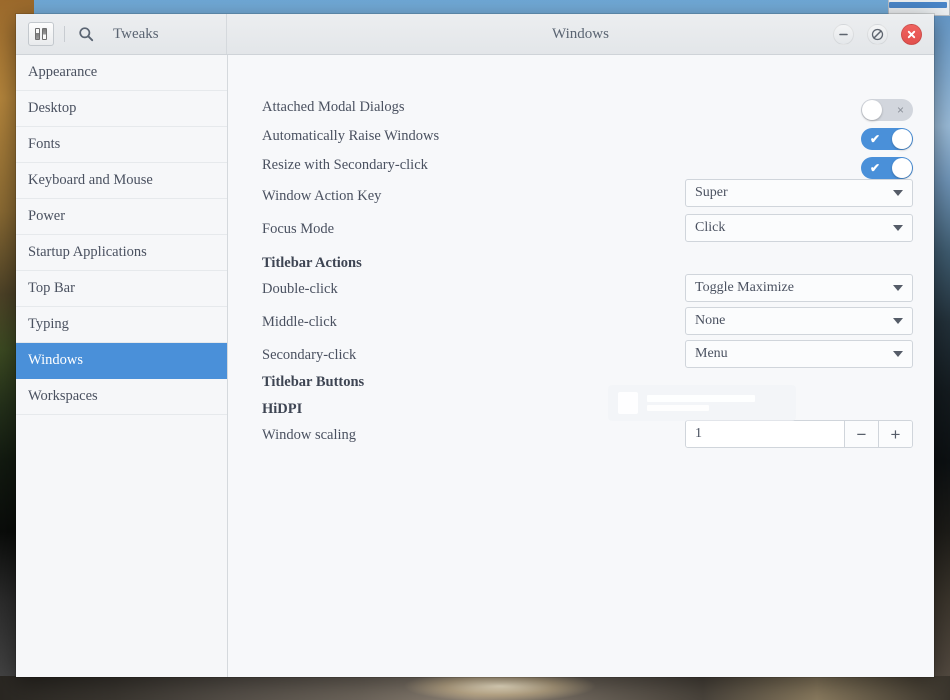 The image size is (950, 700). I want to click on window-controls, so click(877, 34).